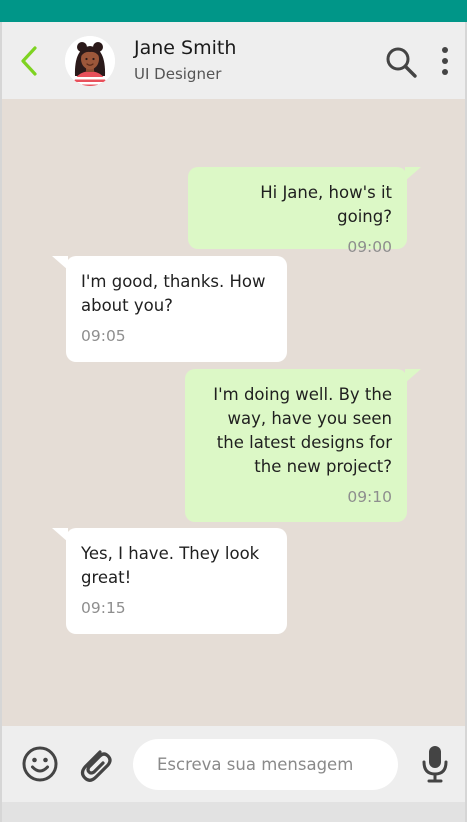  I want to click on chat-header: Jane Smith UI Designer, so click(233, 60).